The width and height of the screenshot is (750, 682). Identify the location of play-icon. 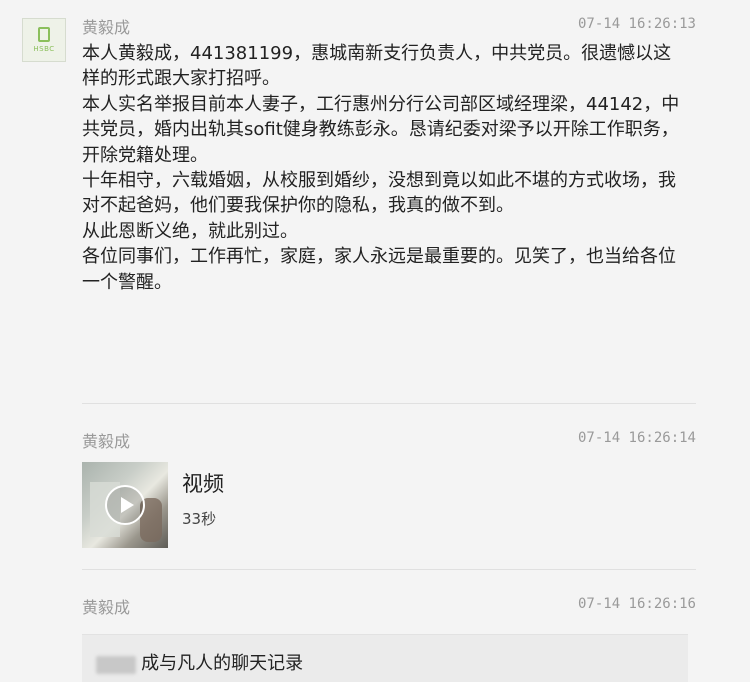
(125, 505).